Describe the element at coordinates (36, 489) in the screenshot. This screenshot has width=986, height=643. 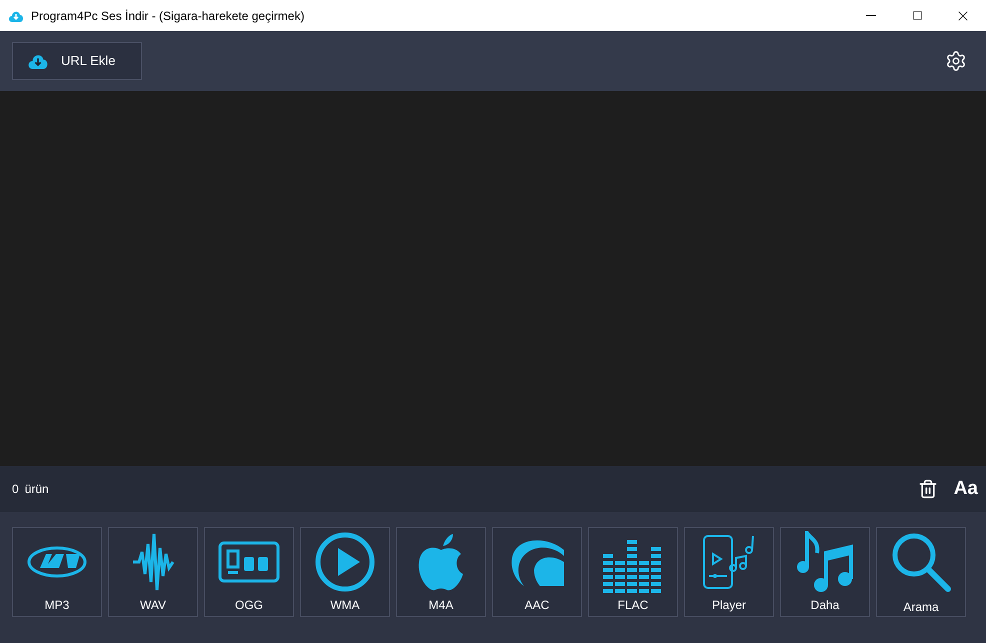
I see `item-count-label: ürün` at that location.